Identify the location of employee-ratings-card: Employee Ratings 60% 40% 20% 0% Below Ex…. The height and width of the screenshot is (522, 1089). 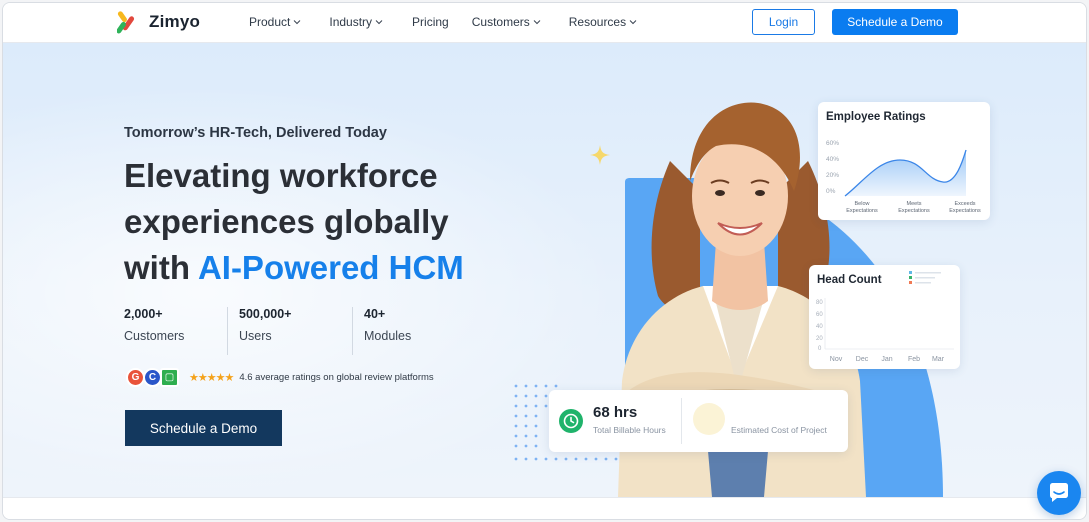
(904, 161).